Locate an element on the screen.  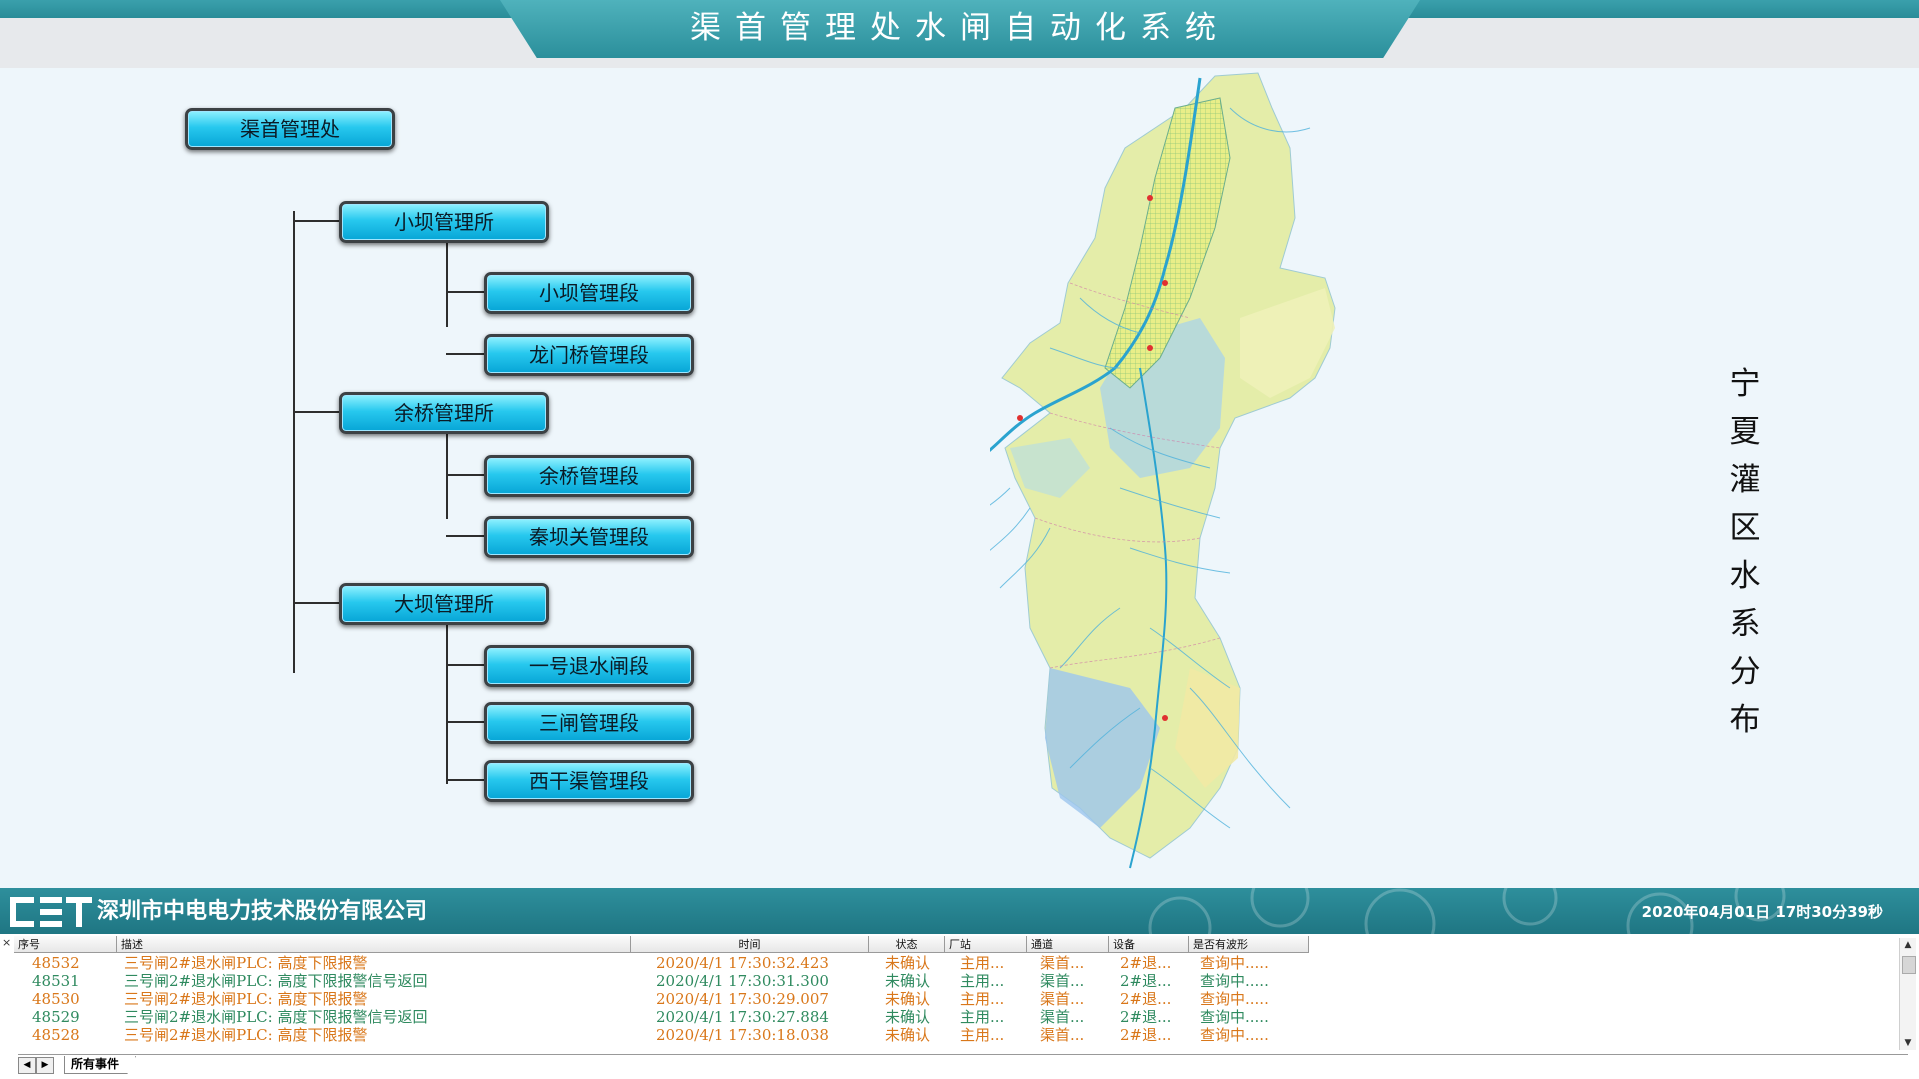
scroll-down-icon: ▼ is located at coordinates (1908, 1043).